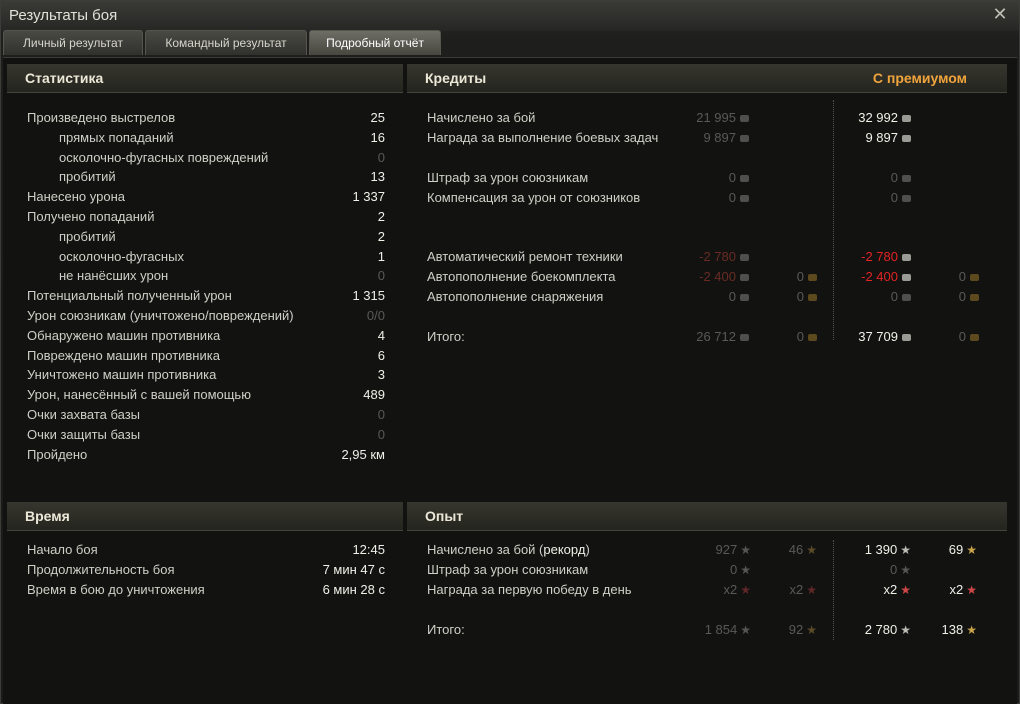 The image size is (1020, 704). What do you see at coordinates (124, 335) in the screenshot?
I see `stat-label: Обнаружено машин противника` at bounding box center [124, 335].